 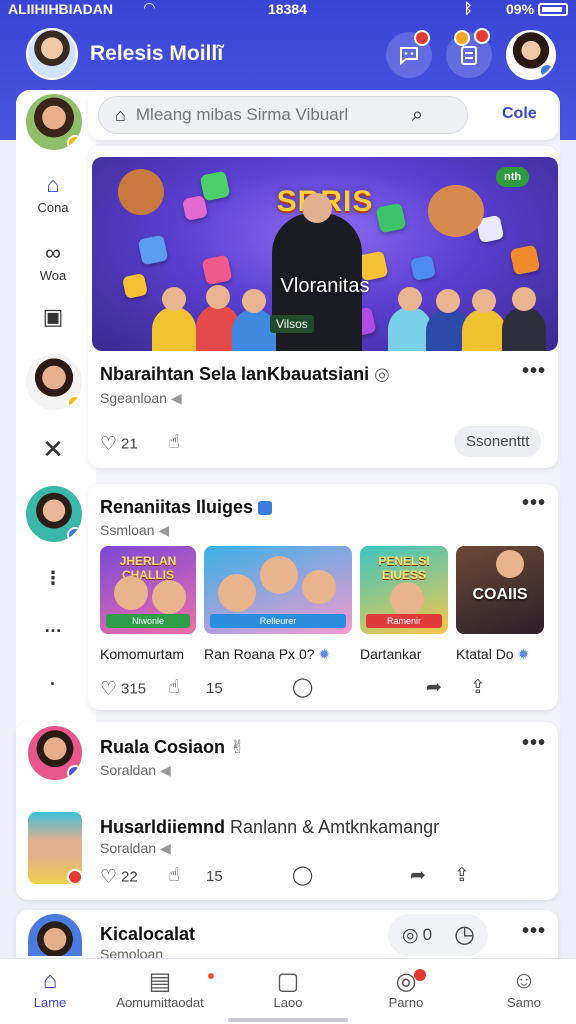 I want to click on nav-label: Aomumittaodat, so click(x=160, y=1002).